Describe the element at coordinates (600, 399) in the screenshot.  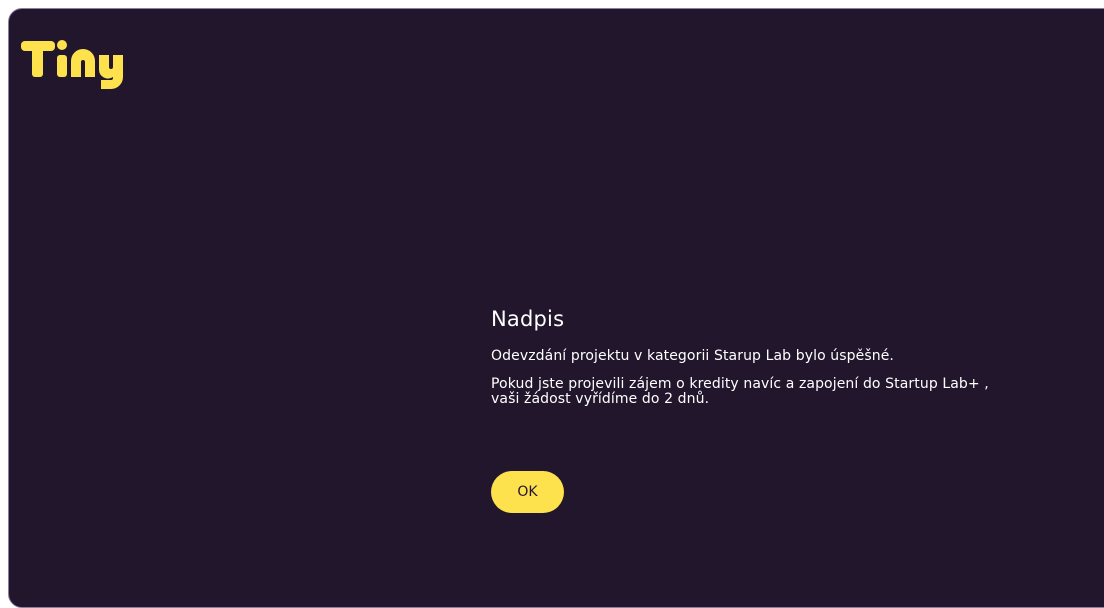
I see `info-line-2: vaši žádost vyřídíme do 2 dnů.` at that location.